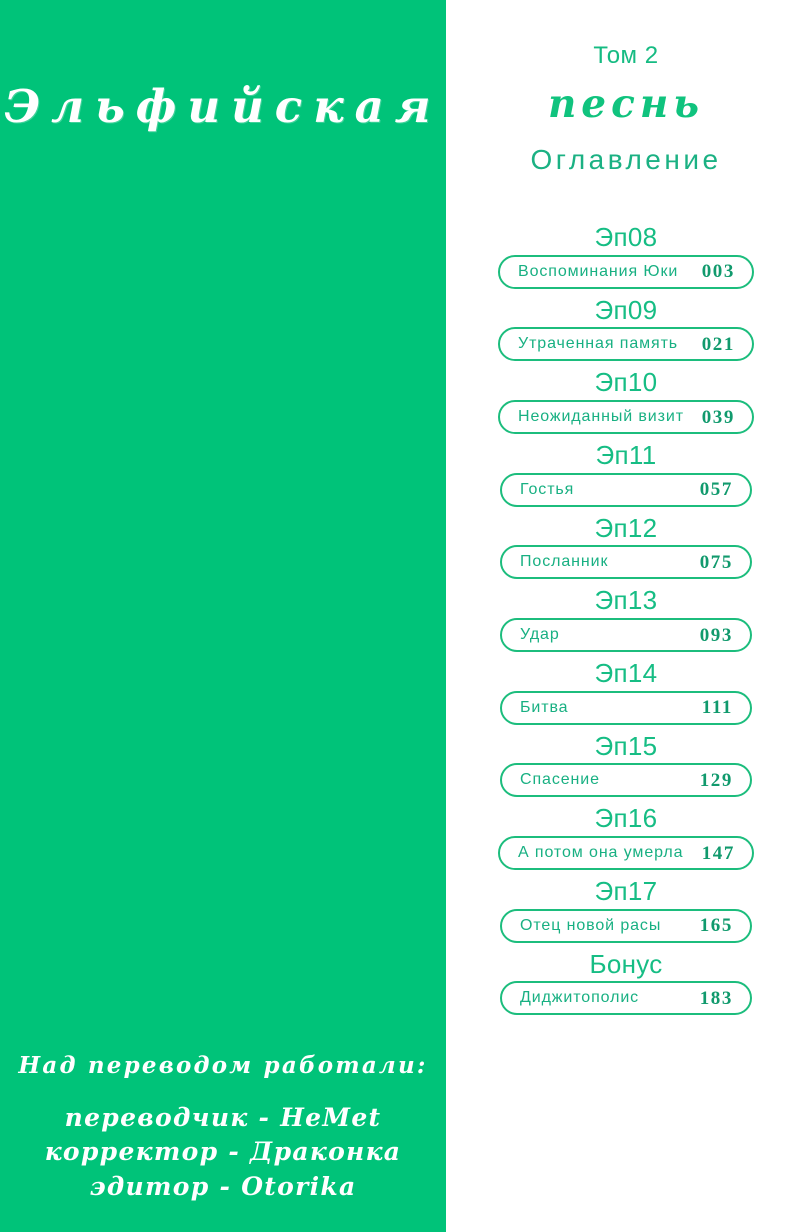 This screenshot has width=806, height=1232. I want to click on chapter-pill: Утраченная память 021, so click(626, 344).